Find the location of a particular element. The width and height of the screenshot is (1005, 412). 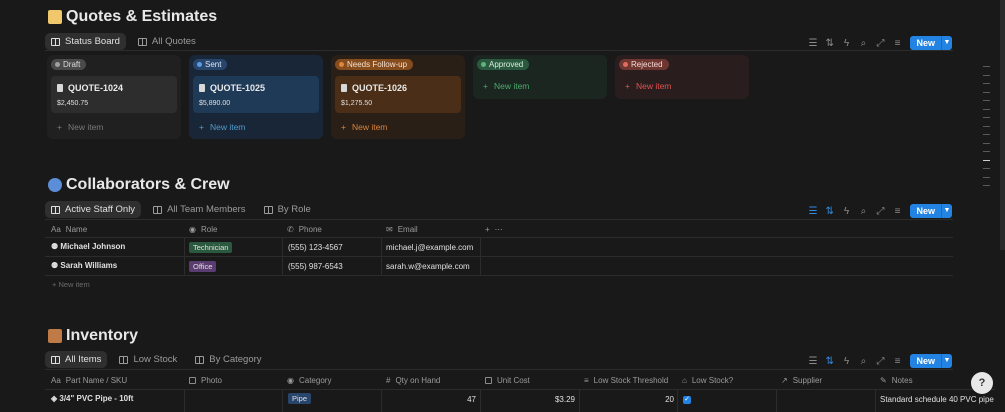

package-emoji-icon is located at coordinates (55, 336).